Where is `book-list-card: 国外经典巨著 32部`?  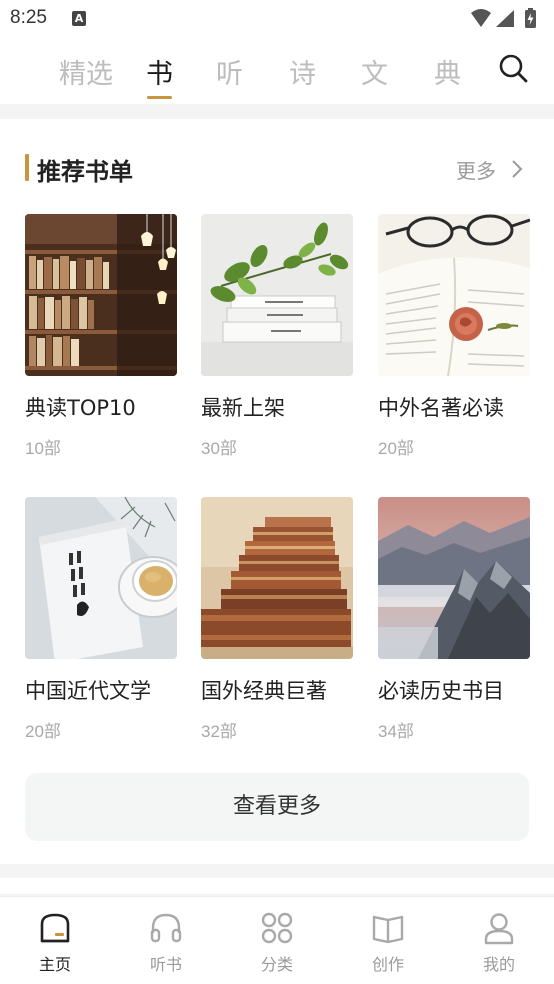 book-list-card: 国外经典巨著 32部 is located at coordinates (277, 619).